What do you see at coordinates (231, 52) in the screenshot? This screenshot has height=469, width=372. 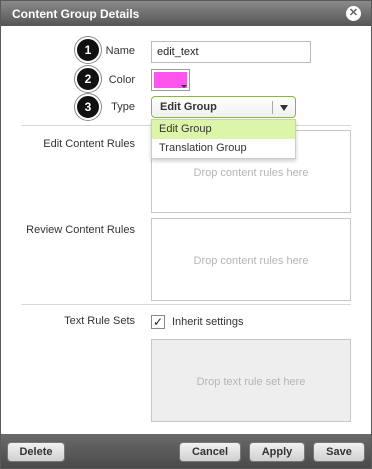 I see `name-input` at bounding box center [231, 52].